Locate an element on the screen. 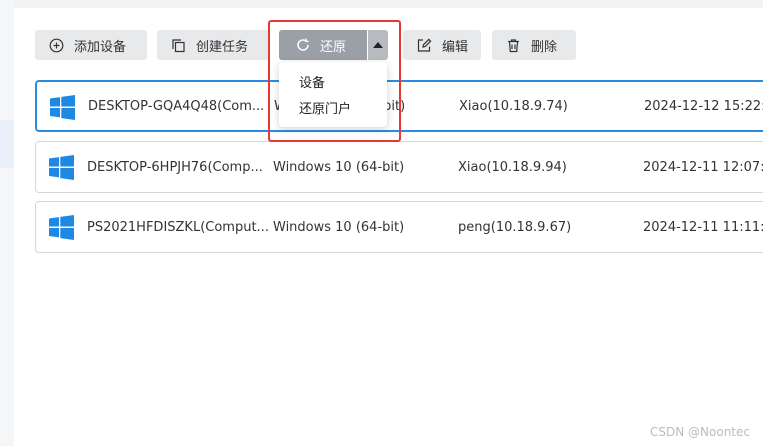 This screenshot has height=446, width=763. refresh-icon is located at coordinates (303, 45).